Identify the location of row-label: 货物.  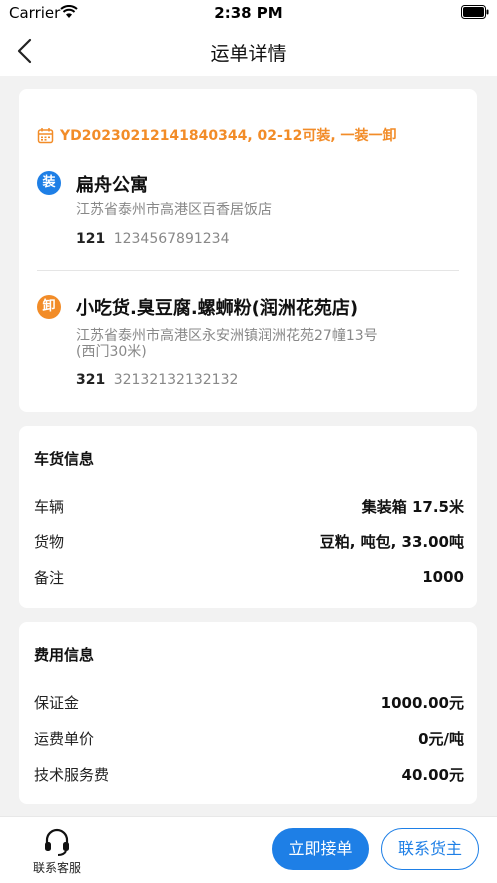
(49, 541).